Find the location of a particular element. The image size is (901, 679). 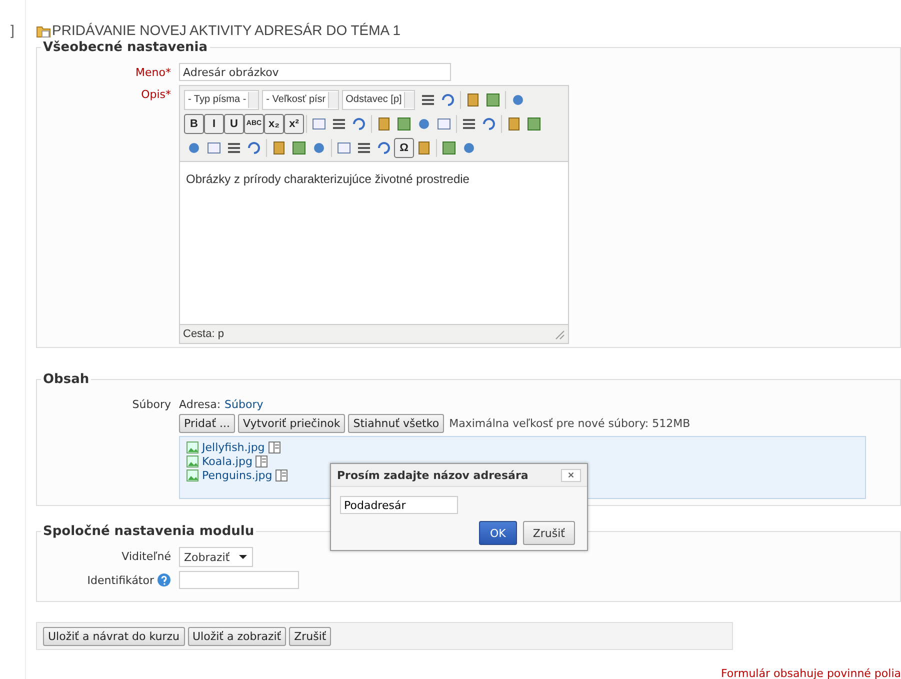

id-field is located at coordinates (239, 580).